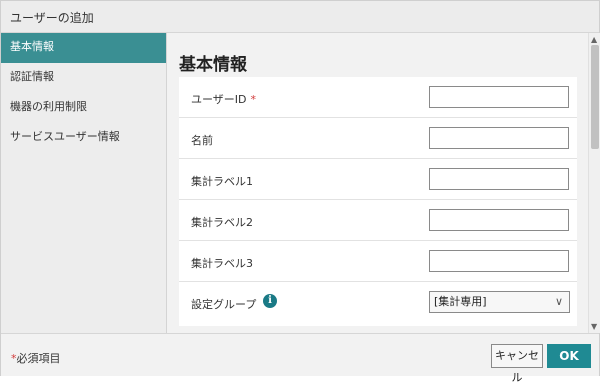  What do you see at coordinates (499, 261) in the screenshot?
I see `agg-label-3-input` at bounding box center [499, 261].